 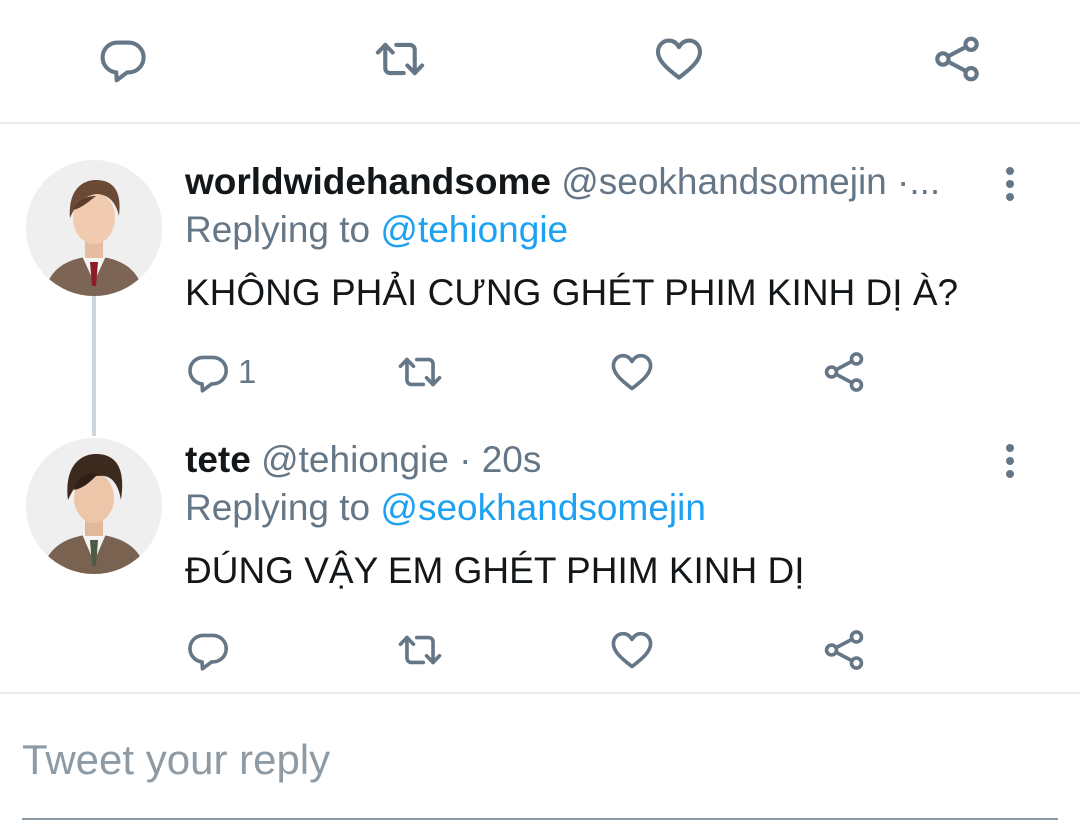 What do you see at coordinates (572, 292) in the screenshot?
I see `tweet-text: KHÔNG PHẢI CƯNG GHÉT PHIM KINH DỊ À?` at bounding box center [572, 292].